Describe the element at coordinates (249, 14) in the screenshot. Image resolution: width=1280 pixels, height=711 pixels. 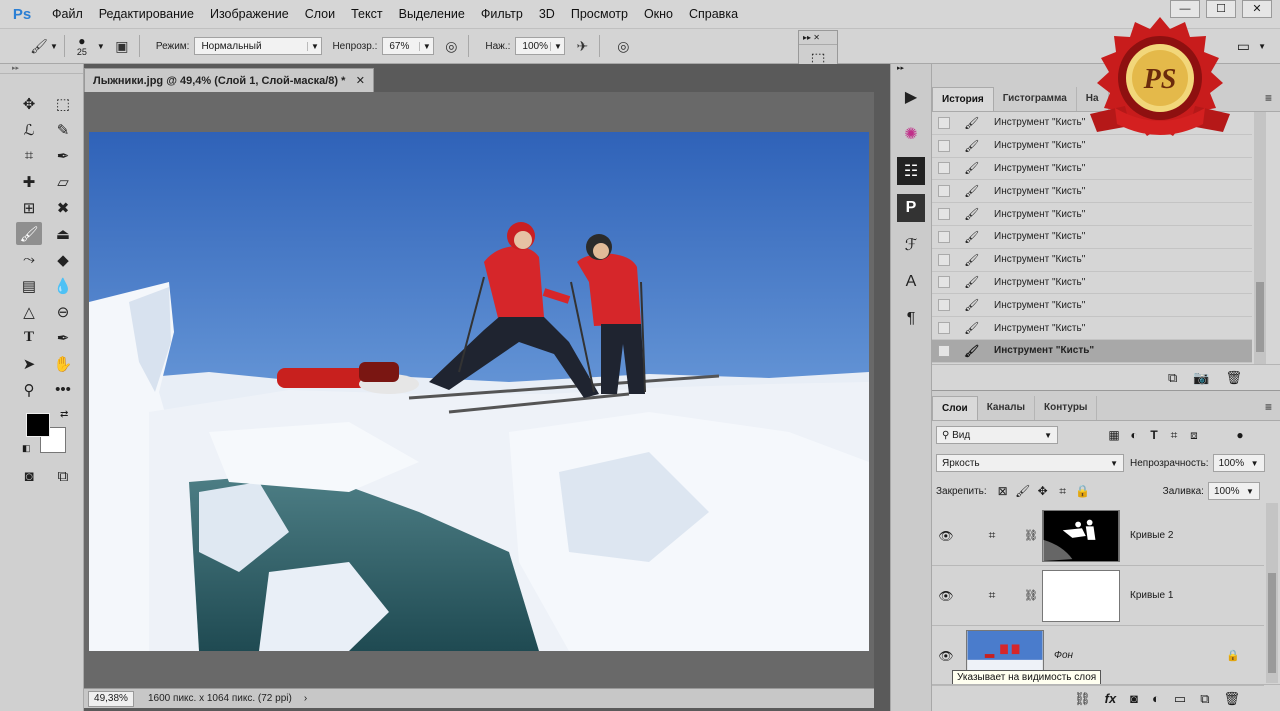
I see `menu-image: Изображение` at that location.